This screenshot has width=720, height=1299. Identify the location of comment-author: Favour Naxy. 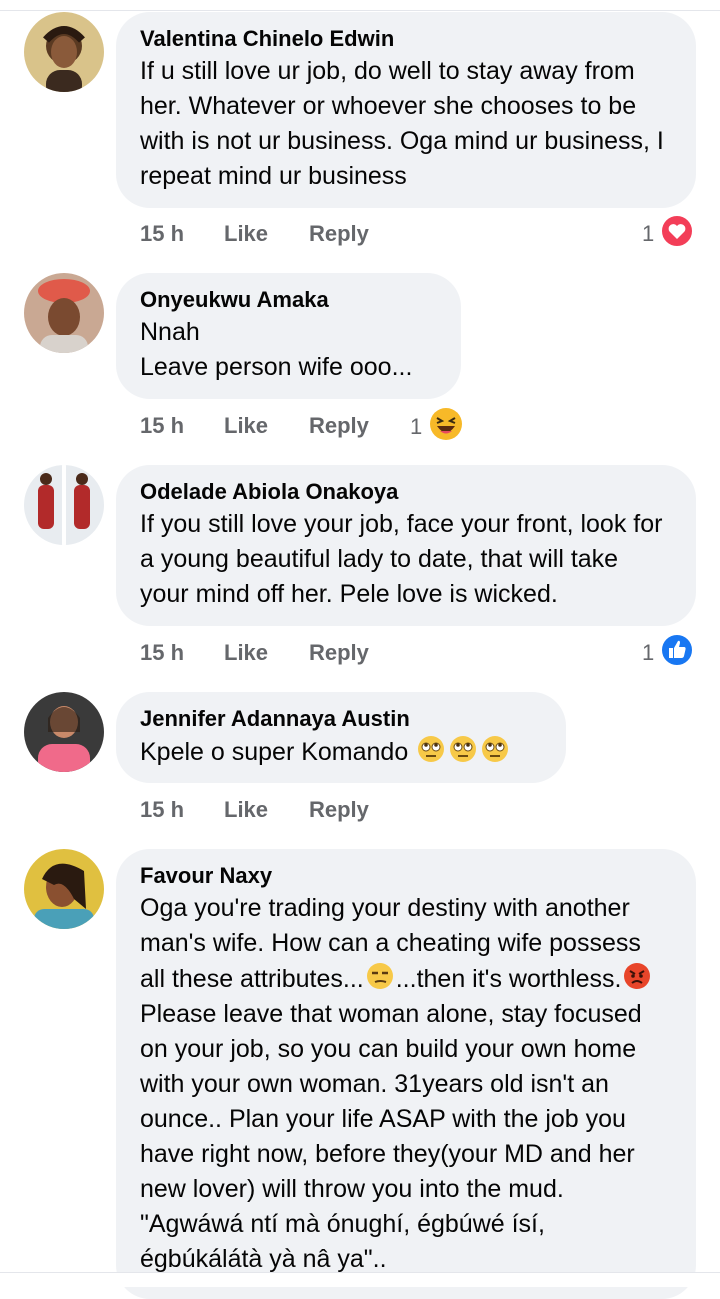
(406, 876).